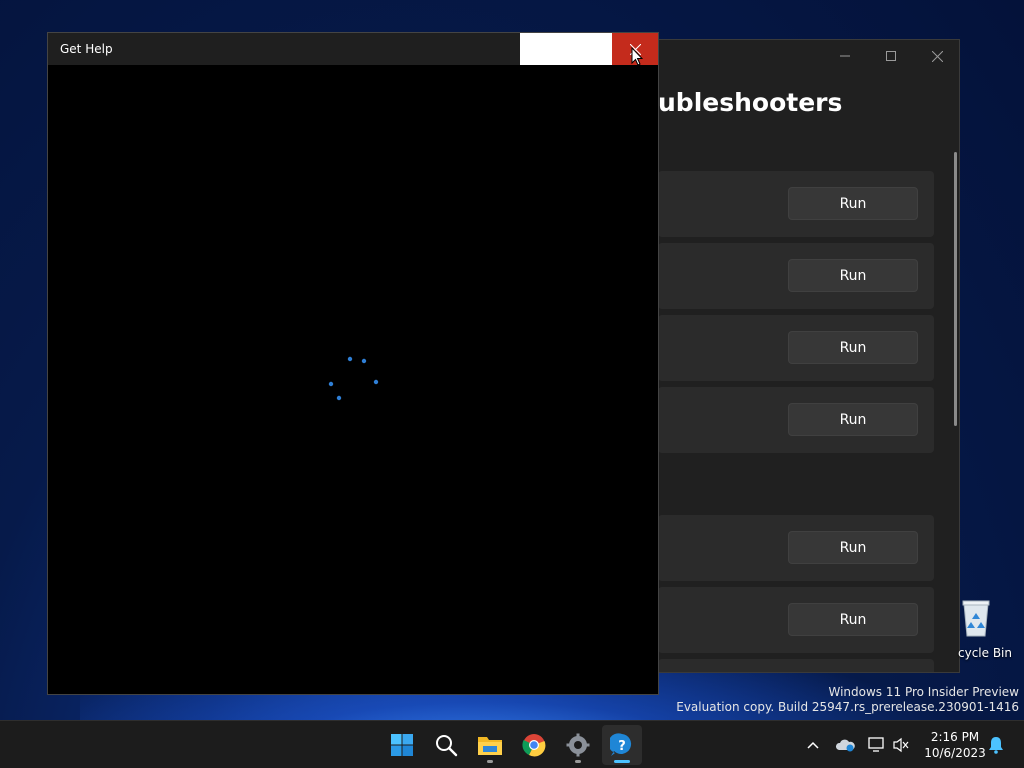 The width and height of the screenshot is (1024, 768). I want to click on close-button, so click(936, 56).